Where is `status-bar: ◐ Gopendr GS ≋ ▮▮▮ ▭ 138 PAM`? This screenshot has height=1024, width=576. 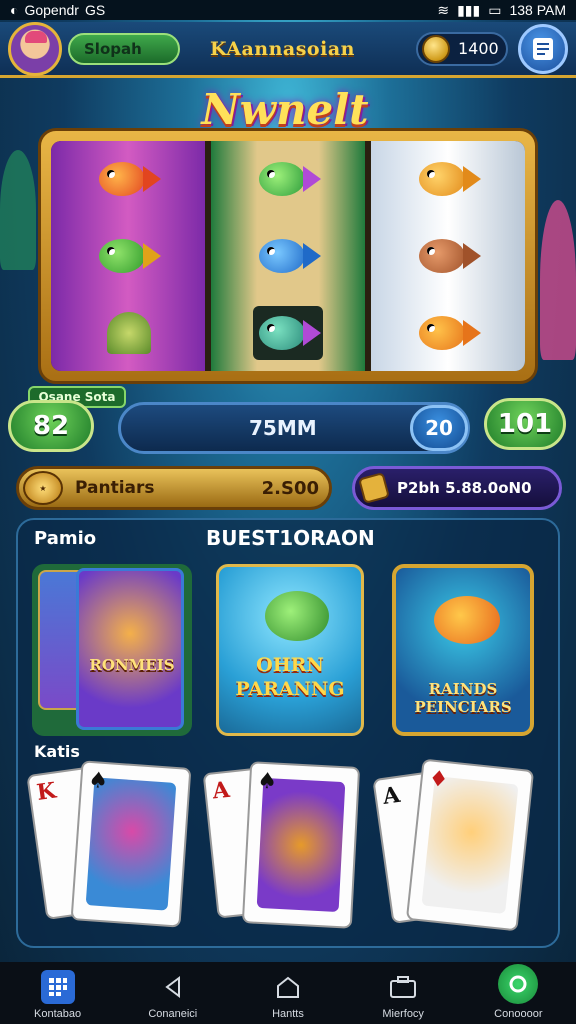
status-bar: ◐ Gopendr GS ≋ ▮▮▮ ▭ 138 PAM is located at coordinates (288, 10).